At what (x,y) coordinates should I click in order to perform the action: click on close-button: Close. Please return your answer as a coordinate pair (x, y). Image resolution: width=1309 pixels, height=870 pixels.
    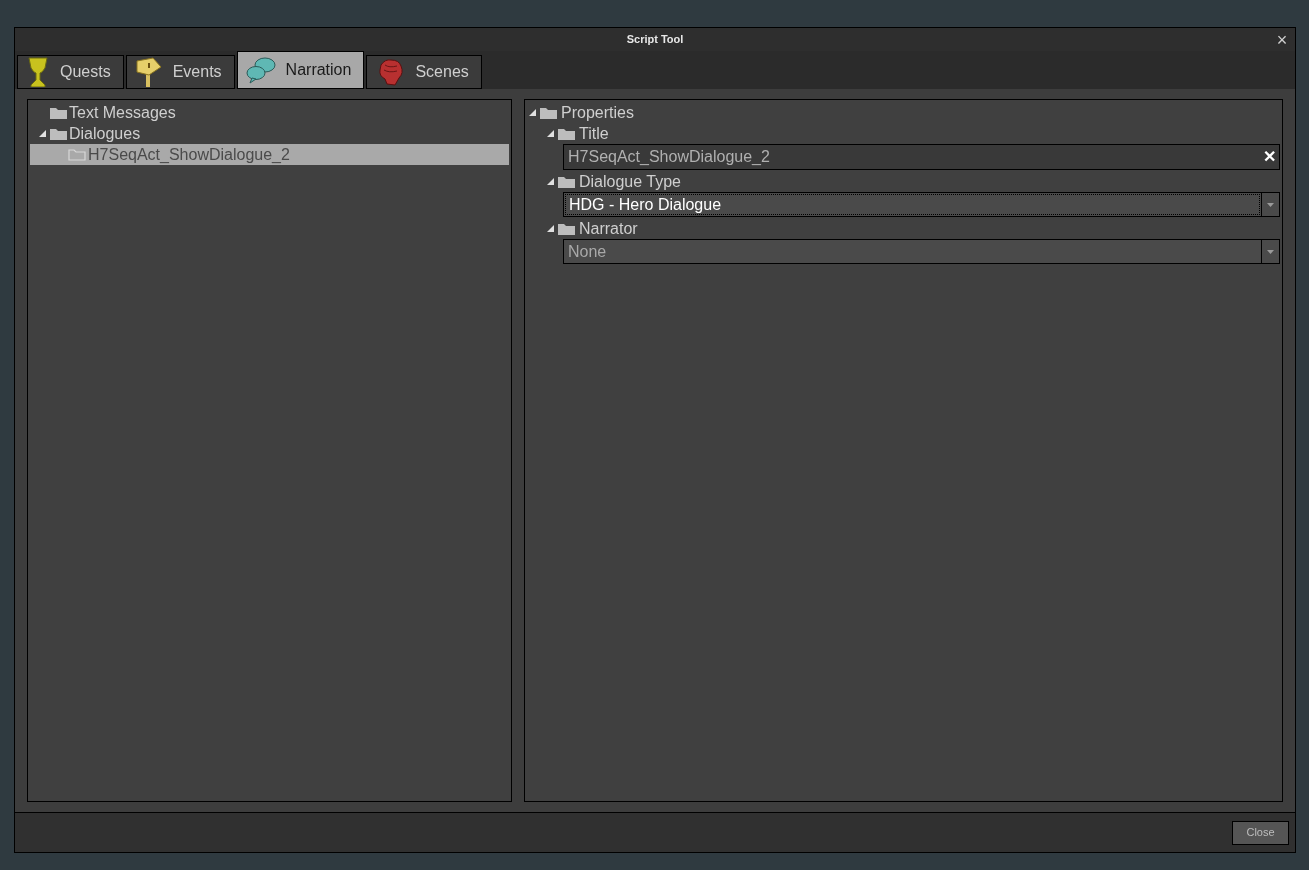
    Looking at the image, I should click on (1260, 832).